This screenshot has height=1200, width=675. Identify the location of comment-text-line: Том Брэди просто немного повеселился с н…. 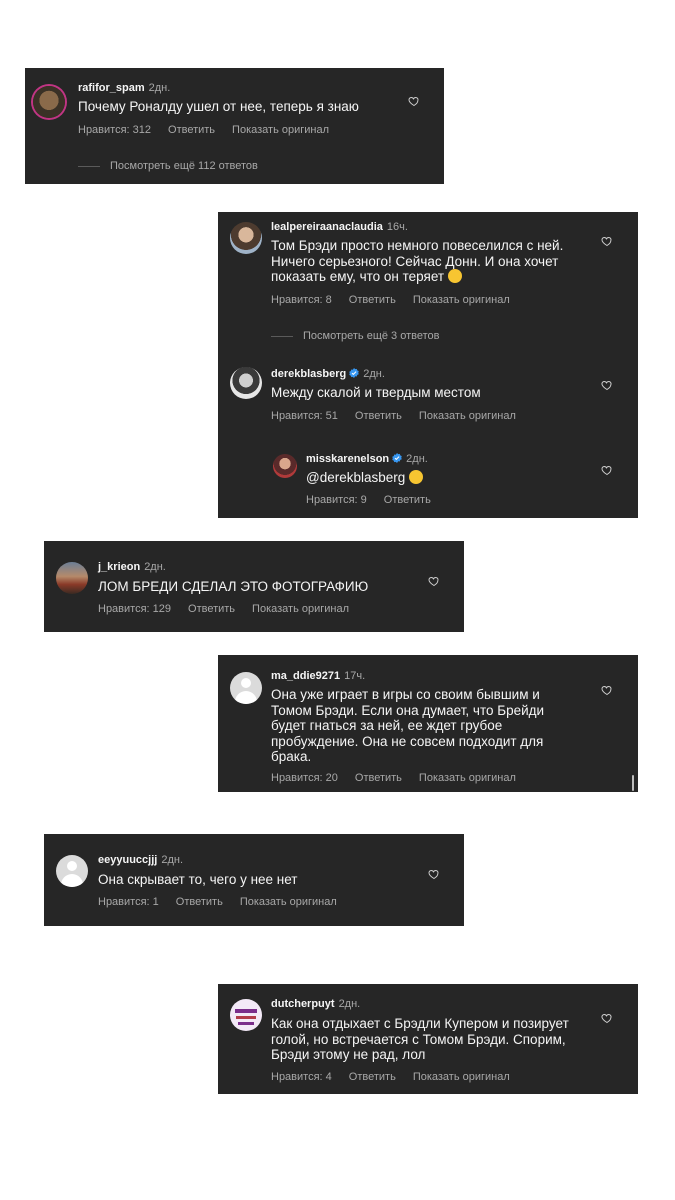
(417, 245).